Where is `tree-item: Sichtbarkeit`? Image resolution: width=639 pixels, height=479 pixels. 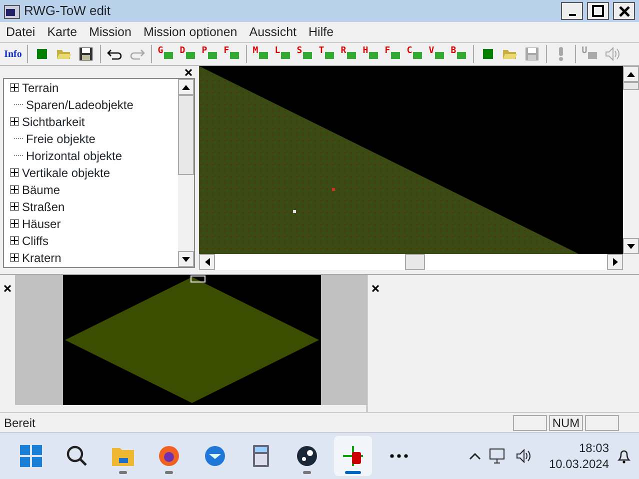 tree-item: Sichtbarkeit is located at coordinates (53, 121).